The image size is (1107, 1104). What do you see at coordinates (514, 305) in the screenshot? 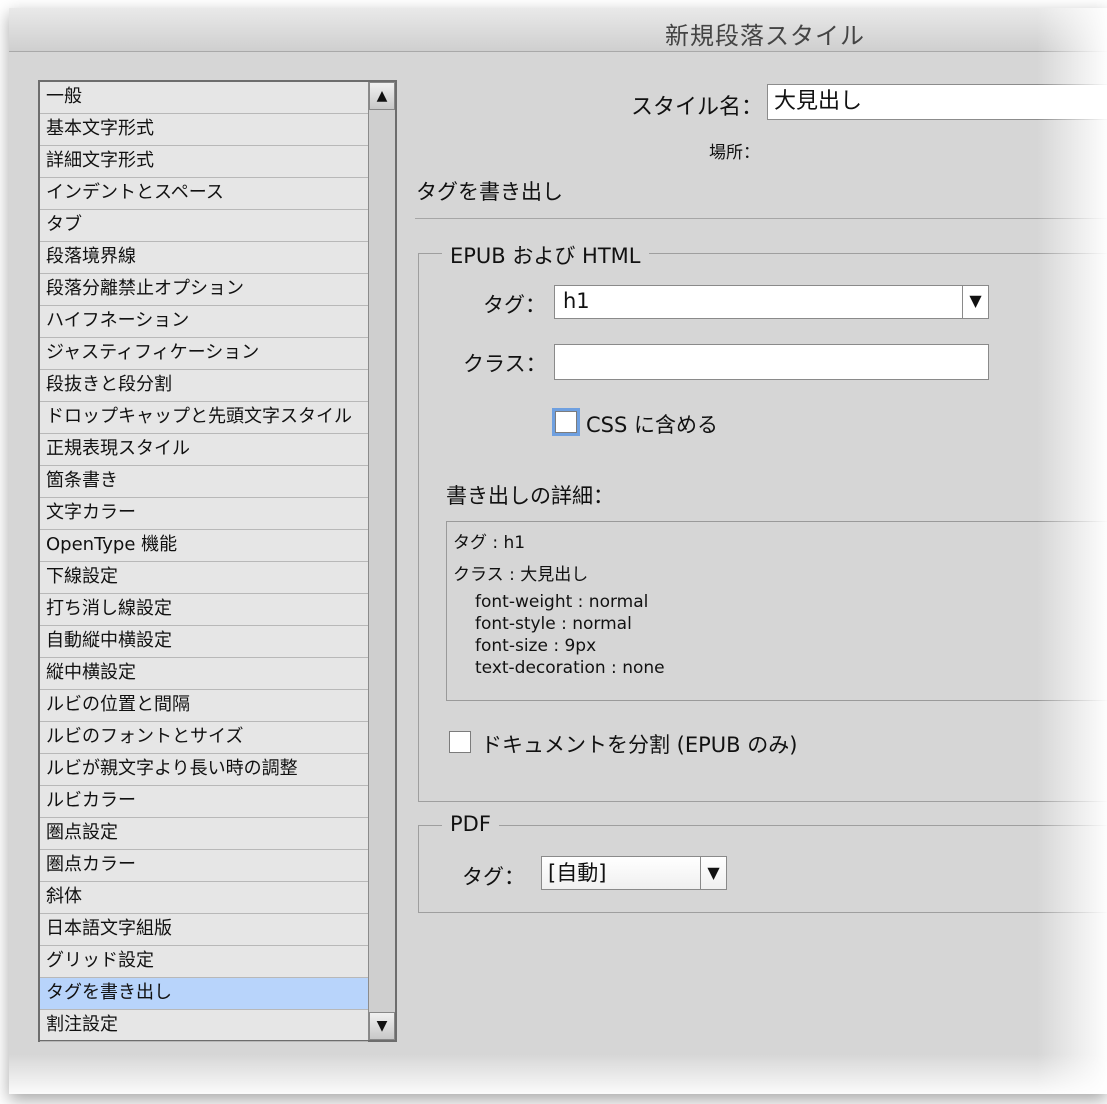
I see `epub-tag-label: タグ：` at bounding box center [514, 305].